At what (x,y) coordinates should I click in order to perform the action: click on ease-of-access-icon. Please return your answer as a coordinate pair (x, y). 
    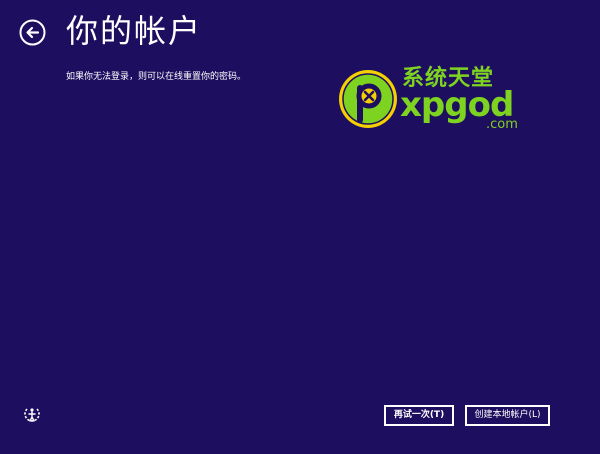
    Looking at the image, I should click on (32, 415).